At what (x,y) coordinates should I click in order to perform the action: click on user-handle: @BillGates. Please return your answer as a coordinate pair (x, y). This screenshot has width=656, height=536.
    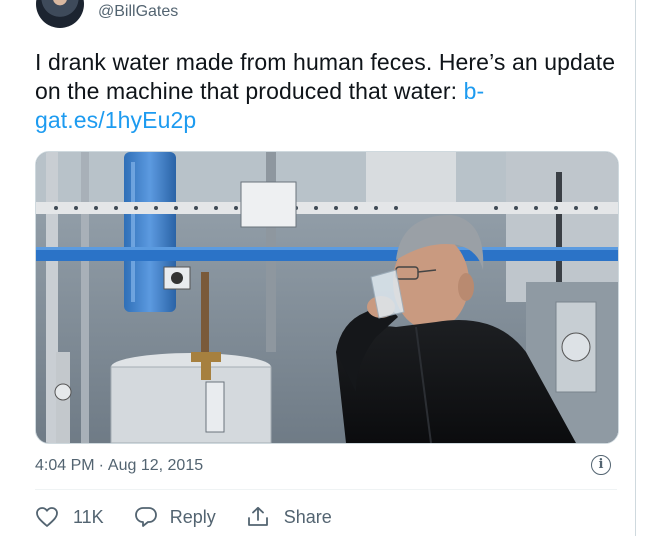
    Looking at the image, I should click on (138, 12).